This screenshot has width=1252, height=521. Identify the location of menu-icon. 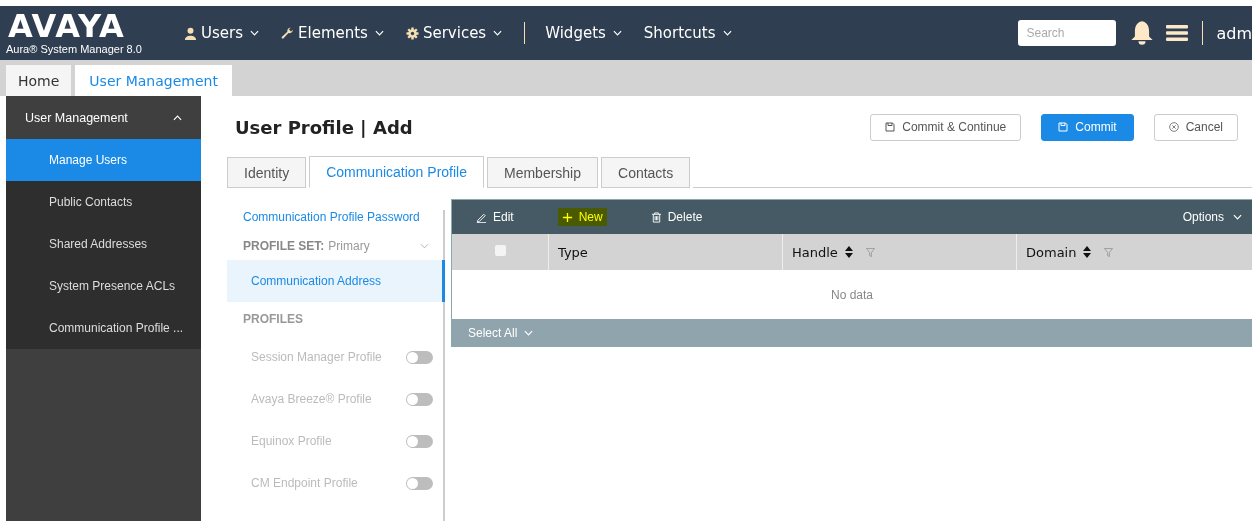
(1177, 33).